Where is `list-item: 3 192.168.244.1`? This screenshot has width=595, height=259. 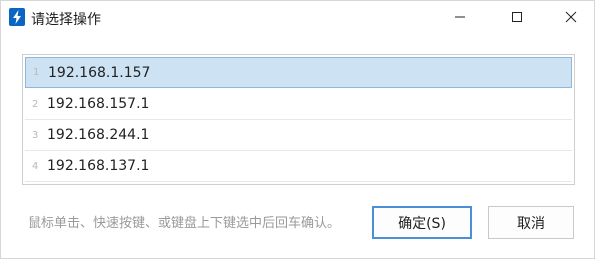
list-item: 3 192.168.244.1 is located at coordinates (298, 135).